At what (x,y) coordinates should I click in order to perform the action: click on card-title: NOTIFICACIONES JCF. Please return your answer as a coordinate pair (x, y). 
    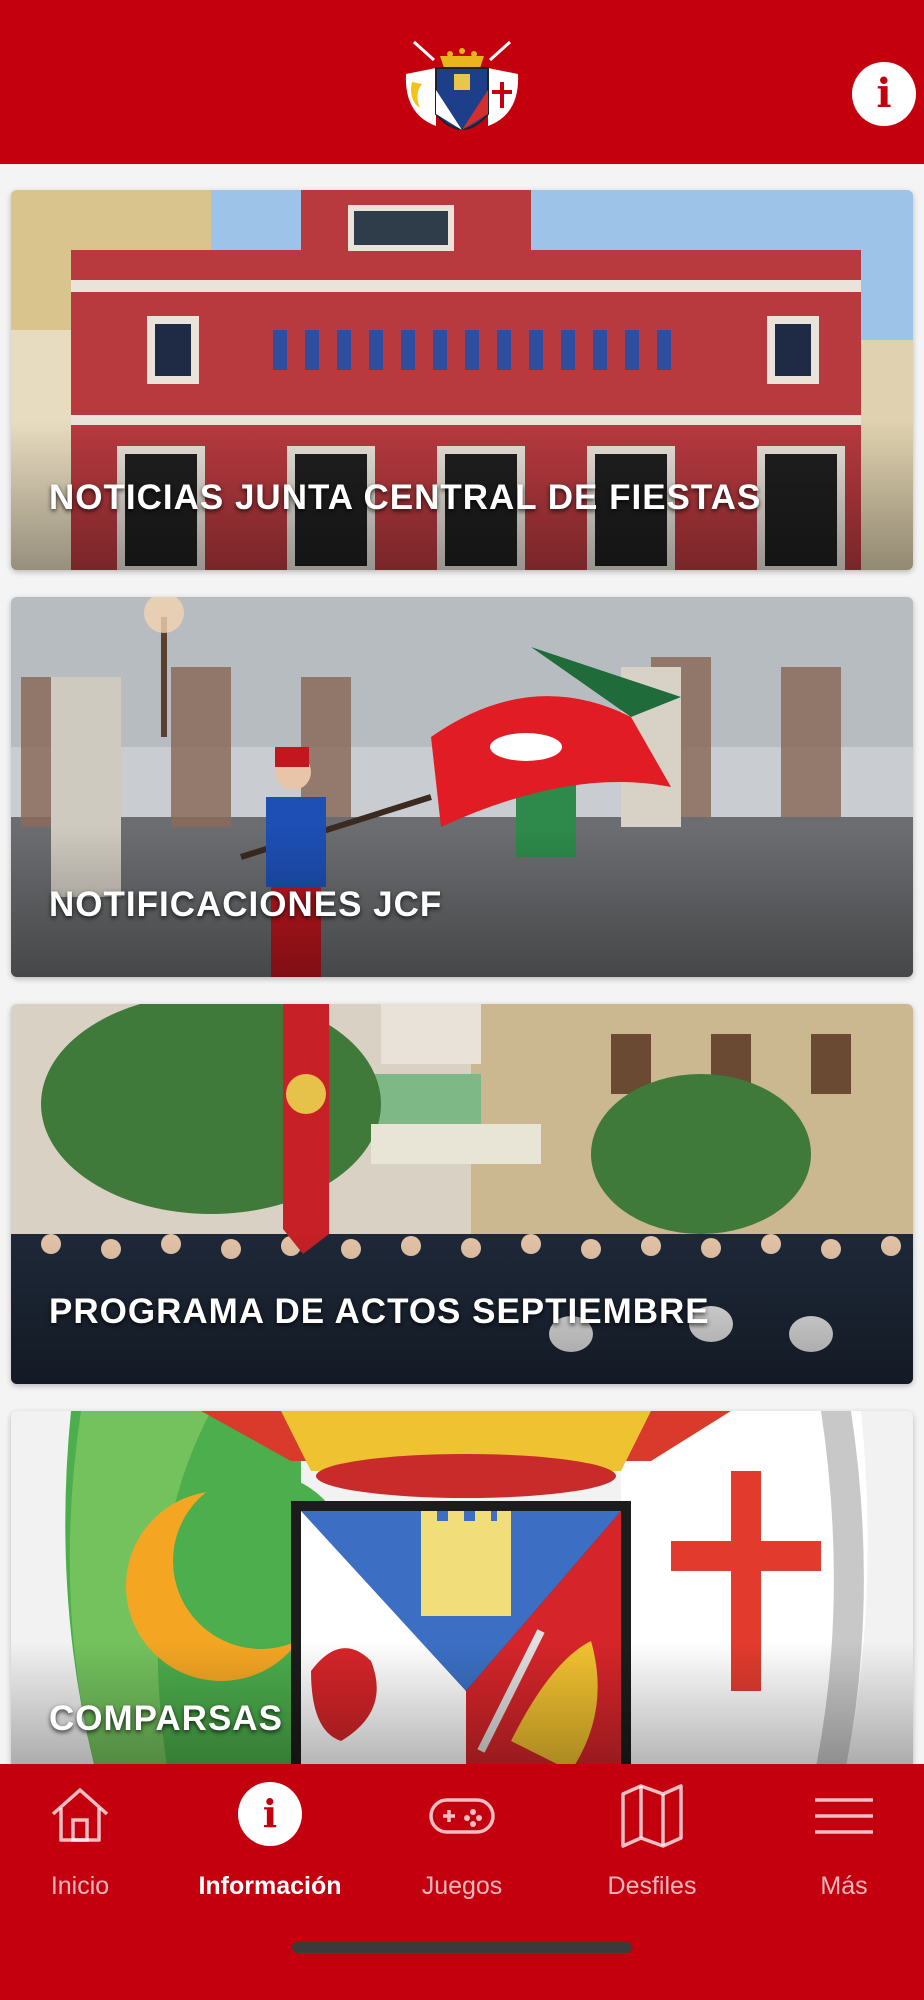
    Looking at the image, I should click on (246, 904).